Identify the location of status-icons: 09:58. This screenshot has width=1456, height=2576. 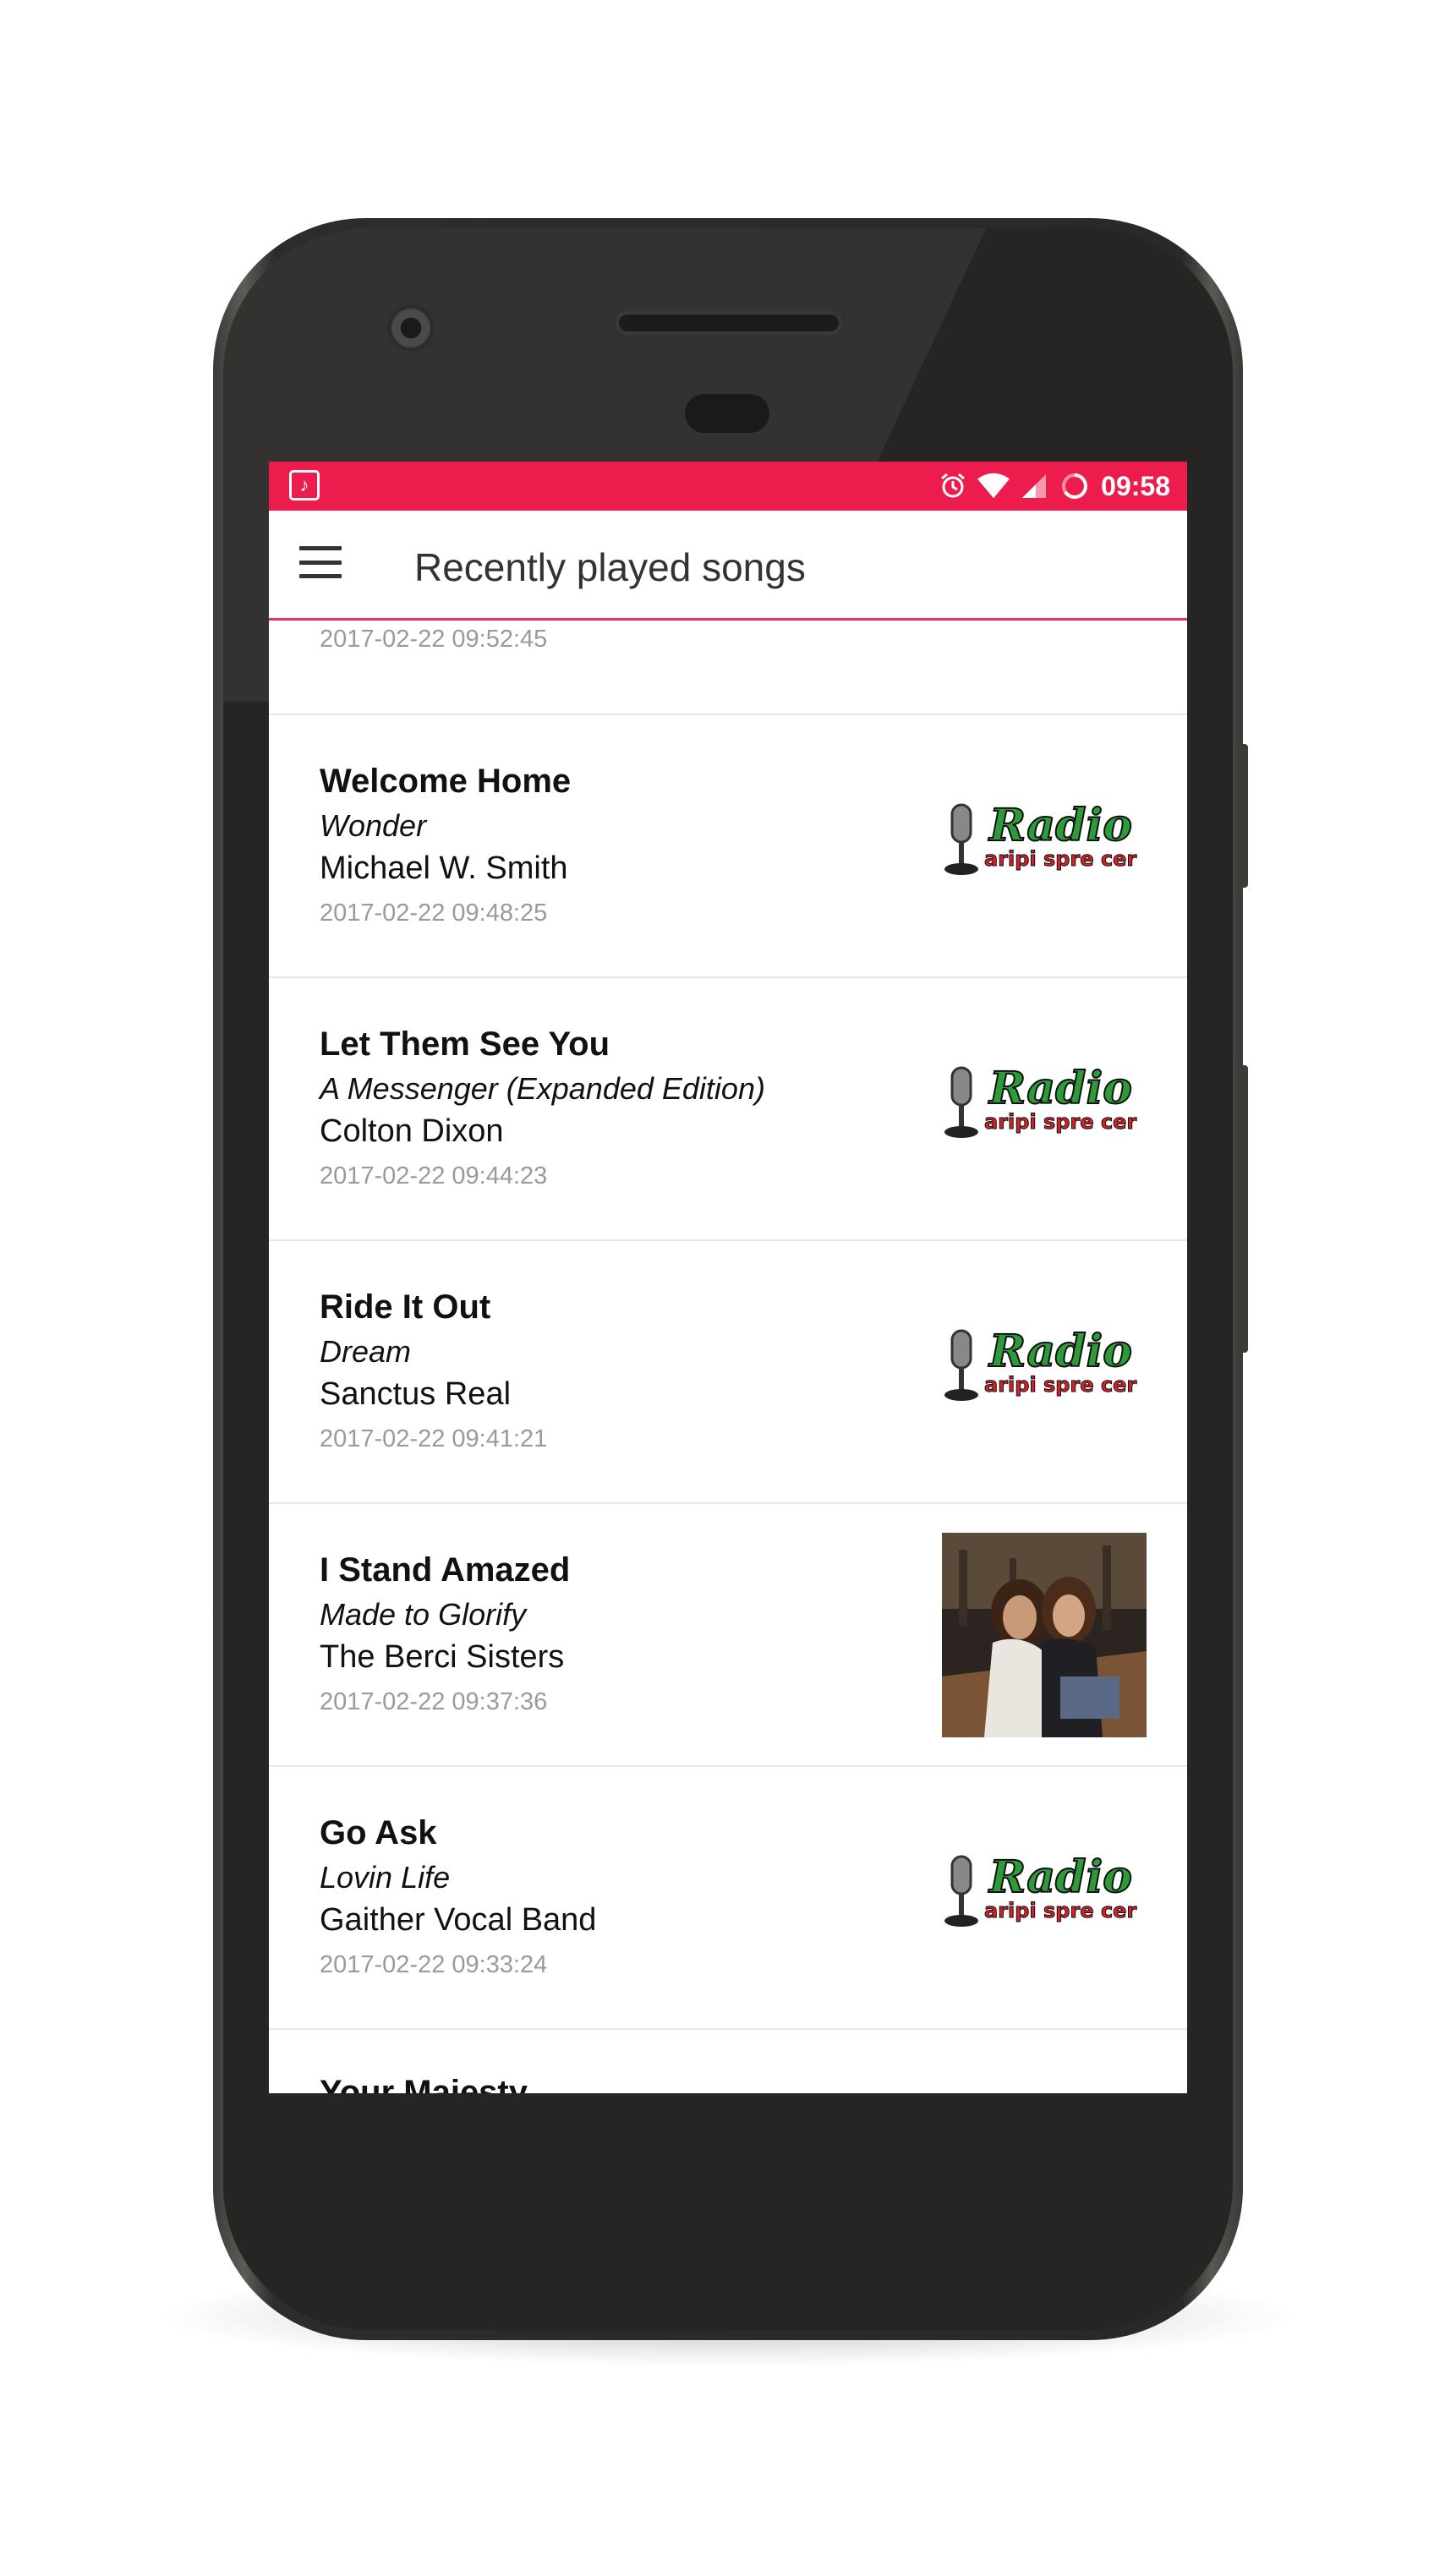
(1053, 487).